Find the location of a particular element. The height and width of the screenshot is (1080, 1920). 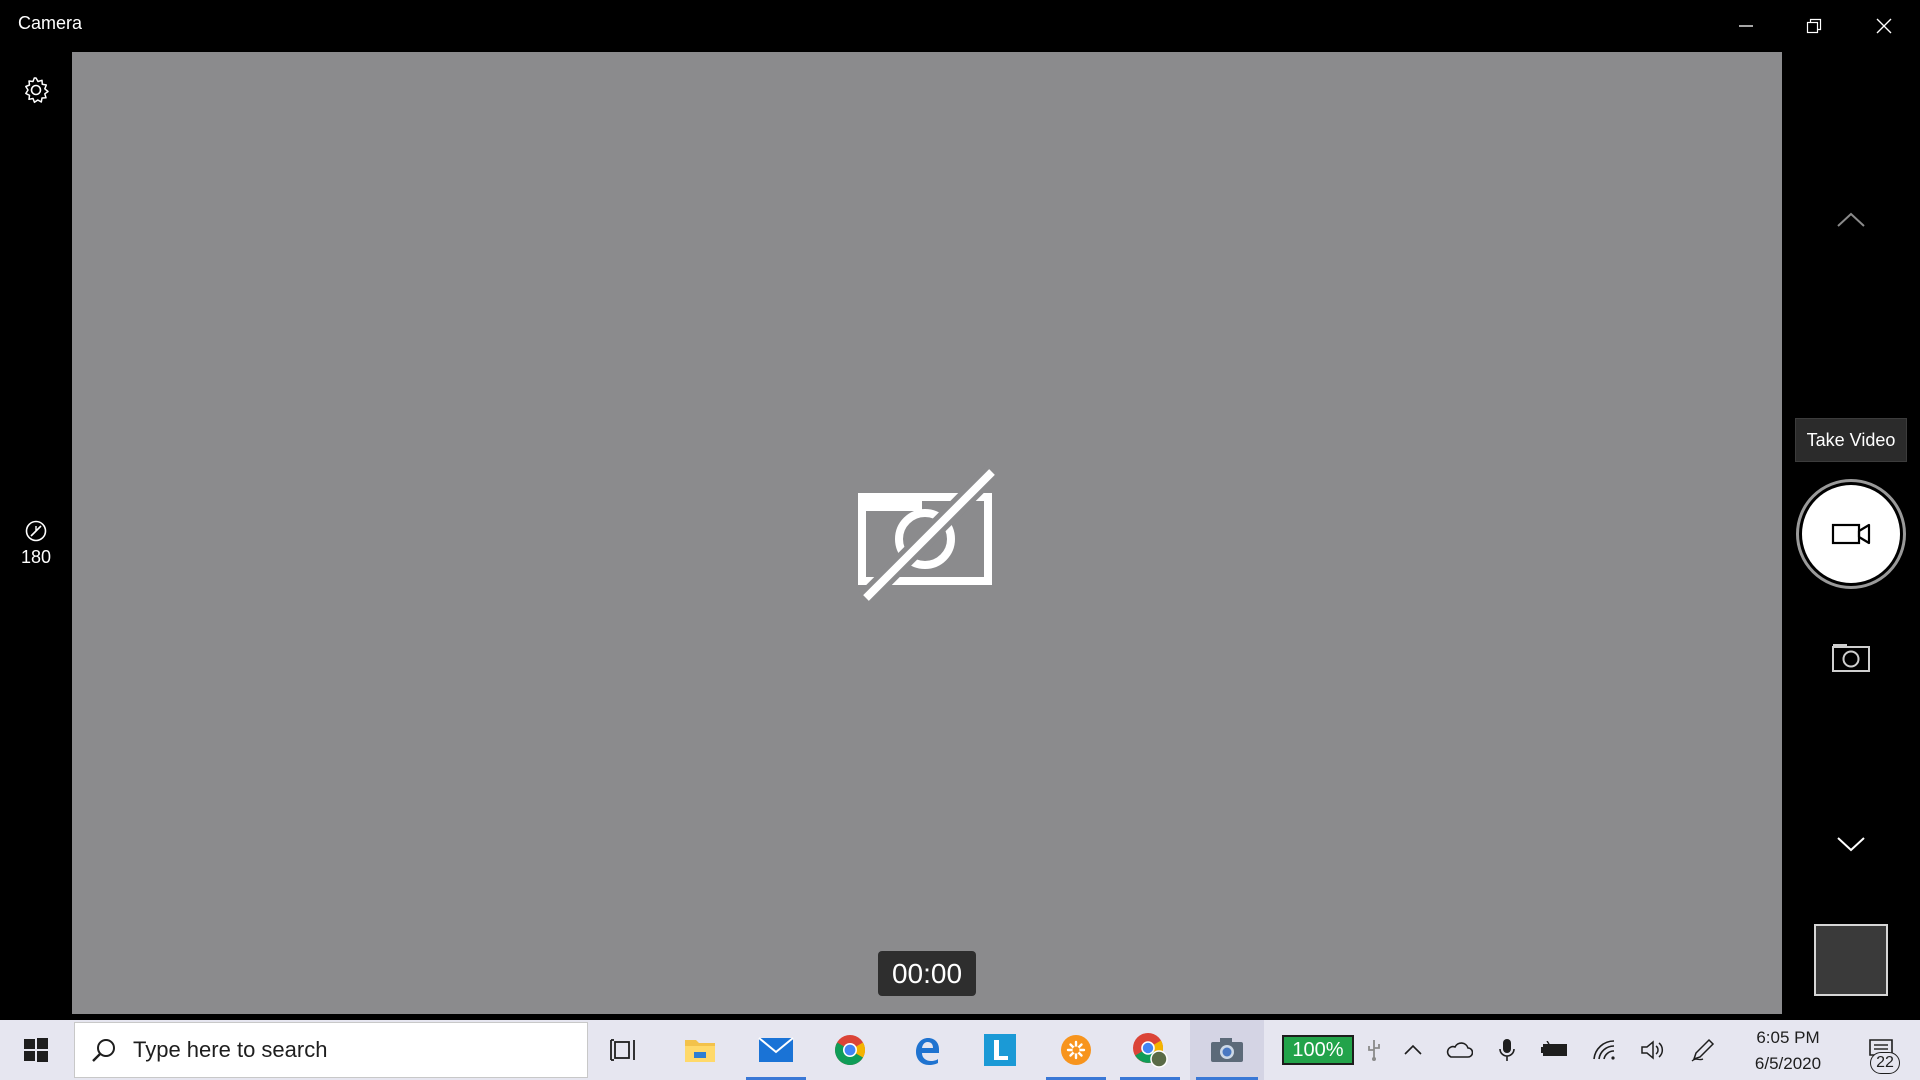

battery-icon is located at coordinates (1554, 1048).